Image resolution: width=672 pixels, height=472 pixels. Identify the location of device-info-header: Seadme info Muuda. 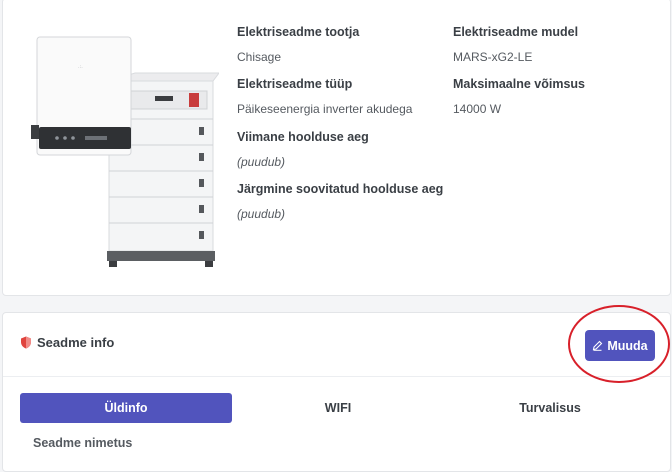
(336, 345).